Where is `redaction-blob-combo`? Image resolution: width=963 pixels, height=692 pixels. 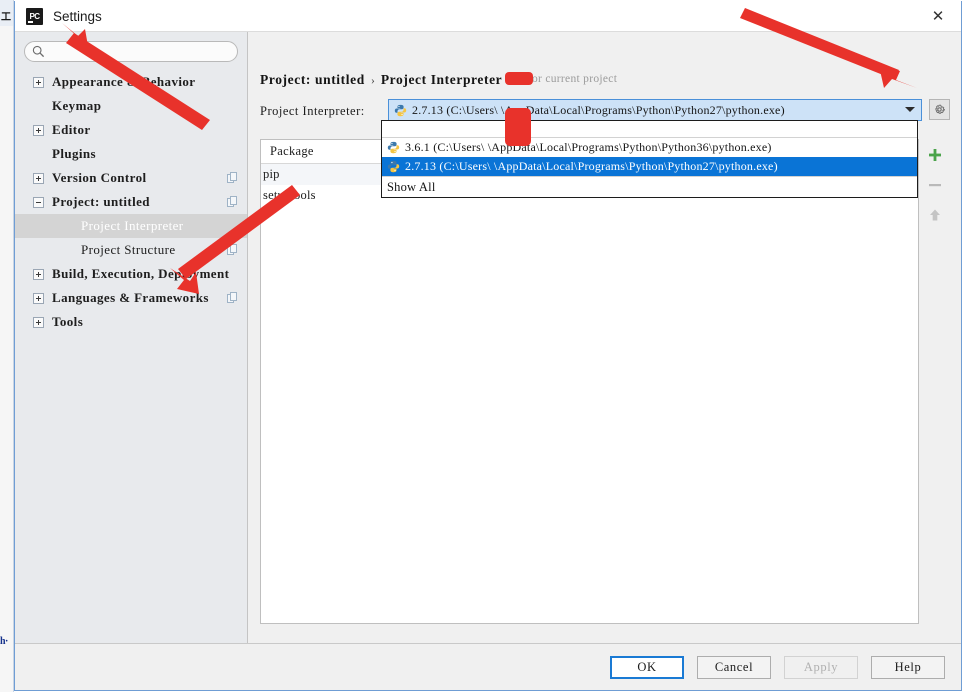 redaction-blob-combo is located at coordinates (519, 78).